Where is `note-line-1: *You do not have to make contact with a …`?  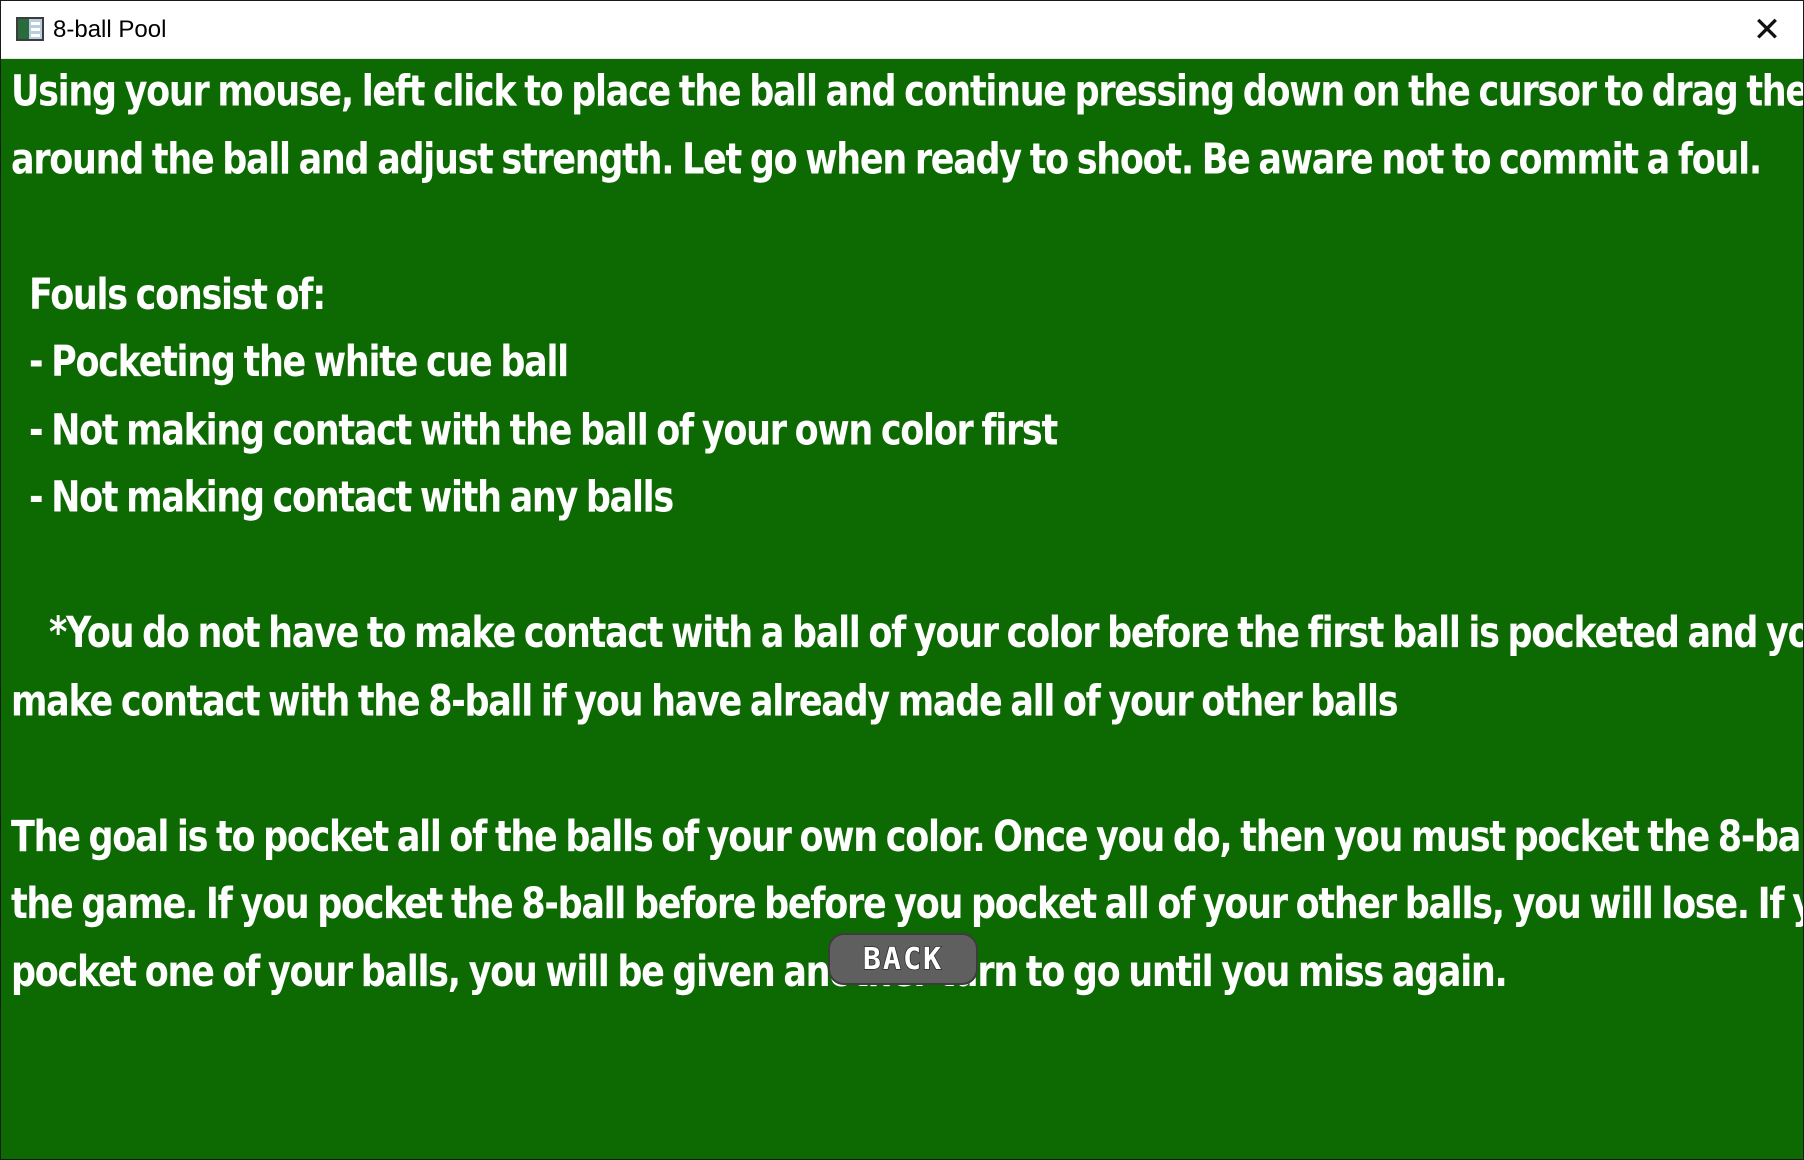 note-line-1: *You do not have to make contact with a … is located at coordinates (926, 634).